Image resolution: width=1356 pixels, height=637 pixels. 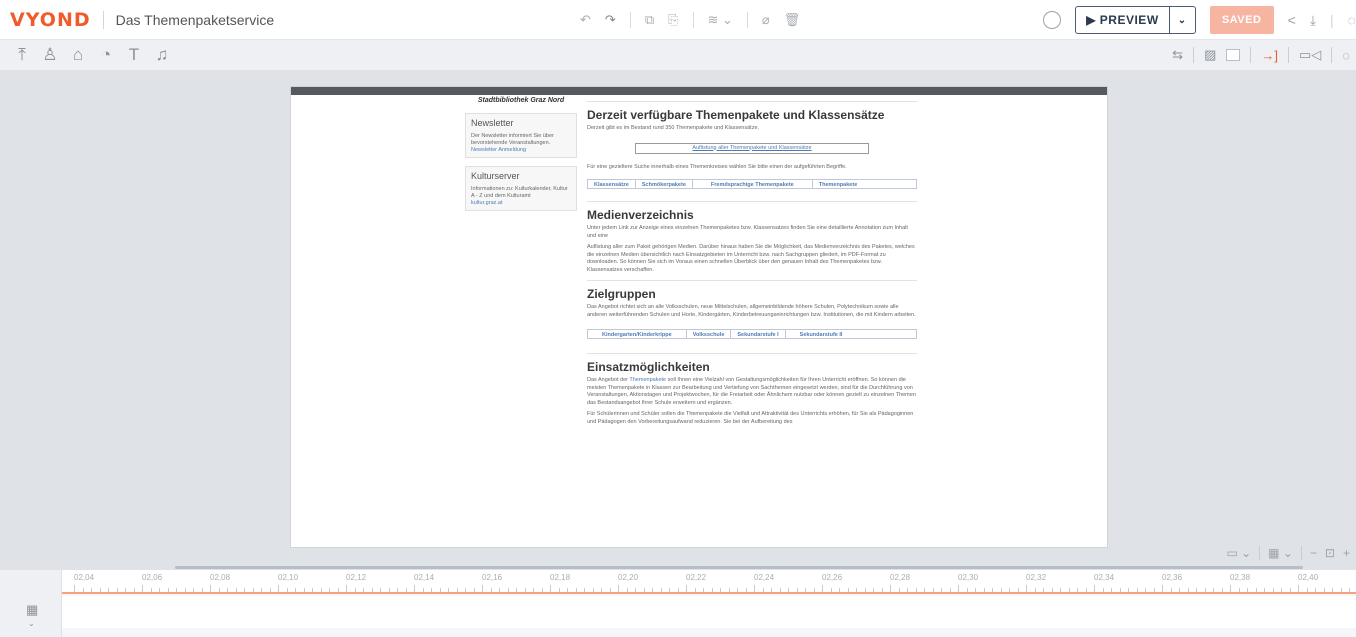 I want to click on grid-icon: ▦ ⌄, so click(x=1280, y=553).